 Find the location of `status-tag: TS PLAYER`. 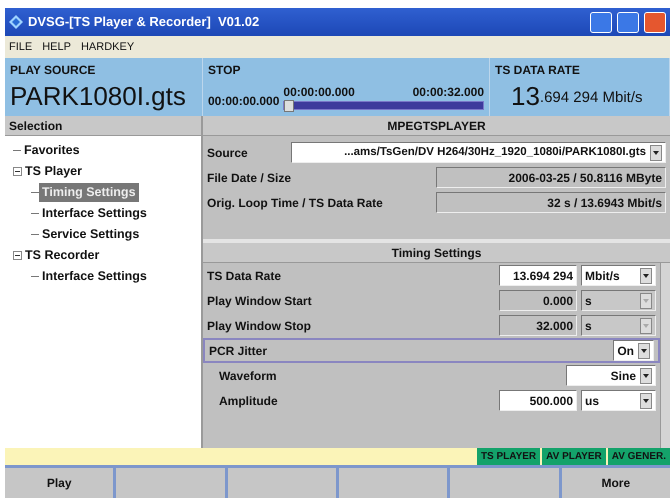

status-tag: TS PLAYER is located at coordinates (508, 456).